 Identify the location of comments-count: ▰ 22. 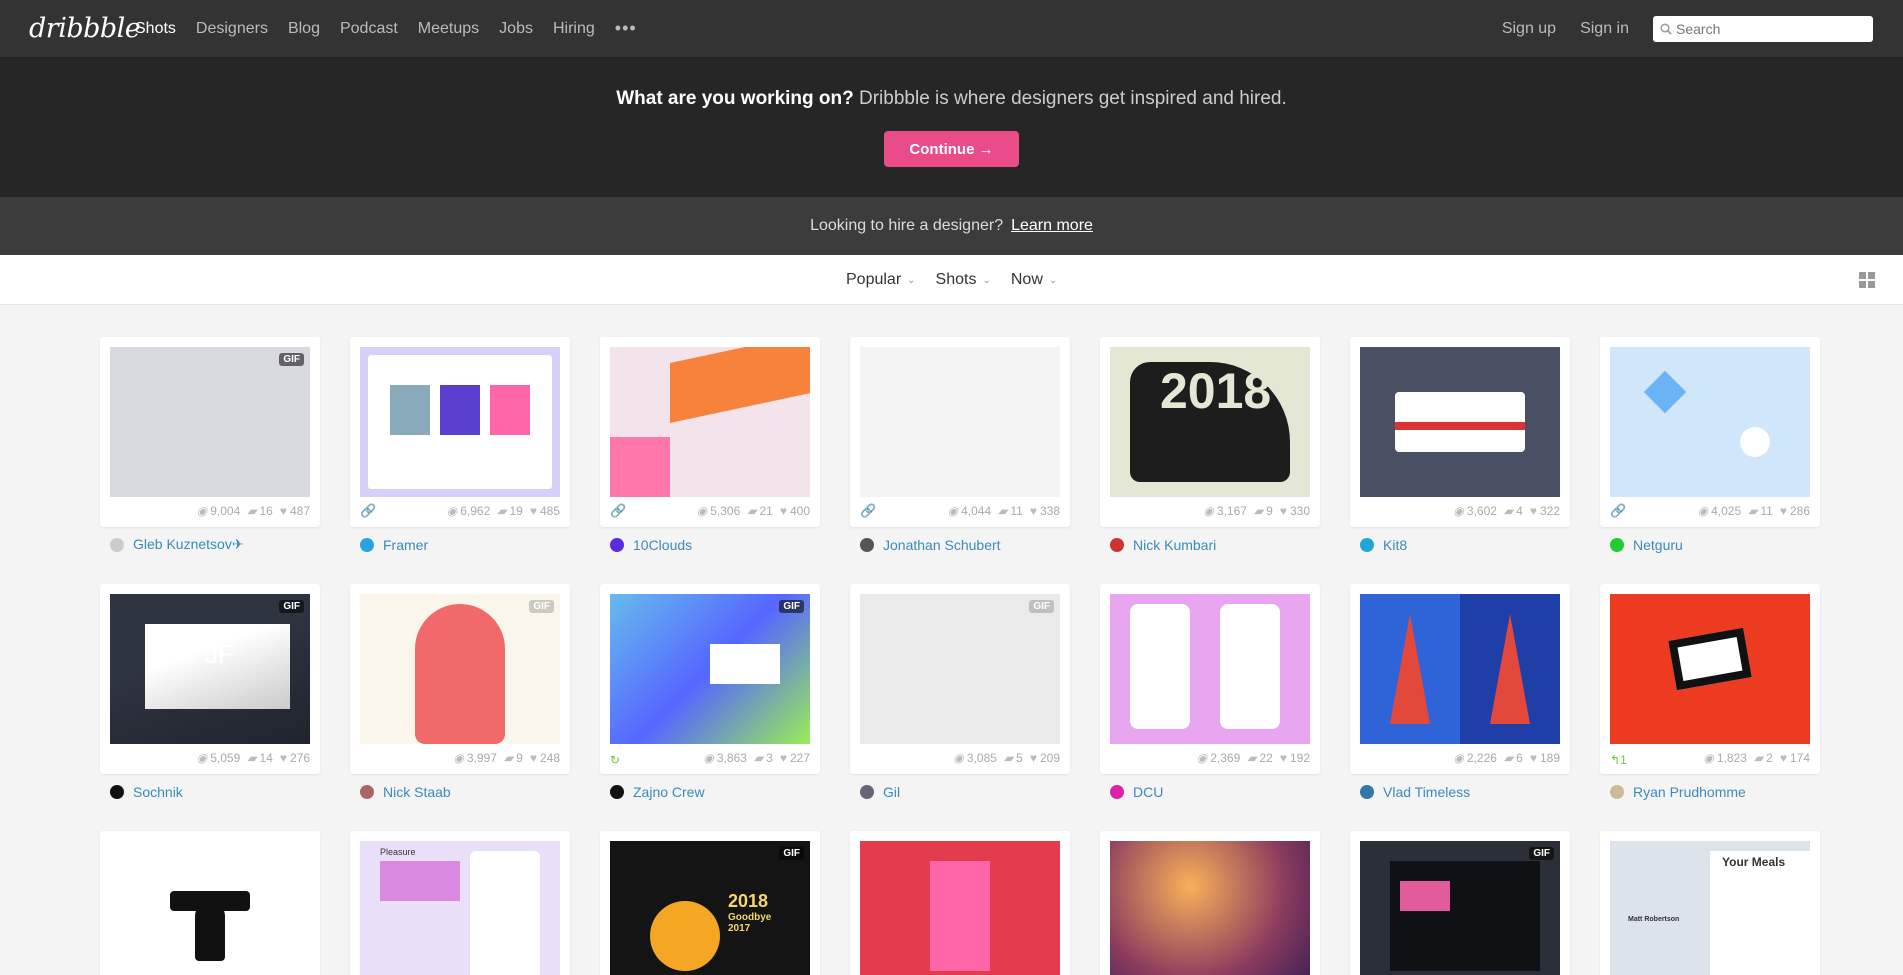
(1260, 758).